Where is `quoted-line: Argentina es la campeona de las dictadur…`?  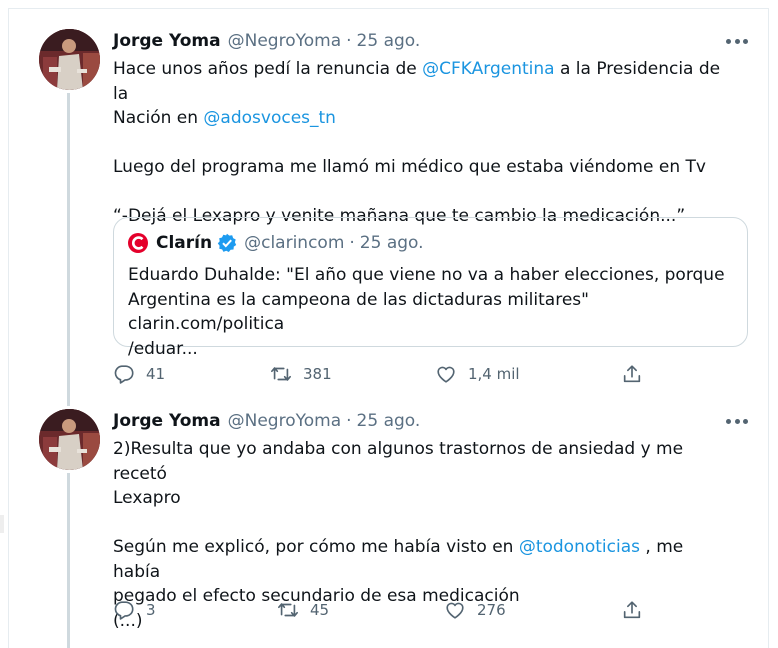
quoted-line: Argentina es la campeona de las dictadur… is located at coordinates (358, 312).